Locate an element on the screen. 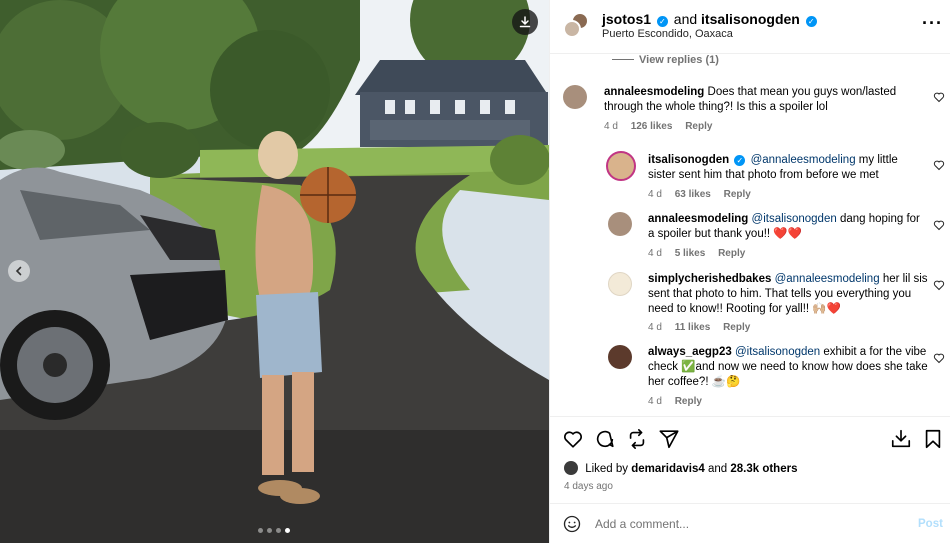 The width and height of the screenshot is (950, 543). likes-others: 28.3k others is located at coordinates (763, 469).